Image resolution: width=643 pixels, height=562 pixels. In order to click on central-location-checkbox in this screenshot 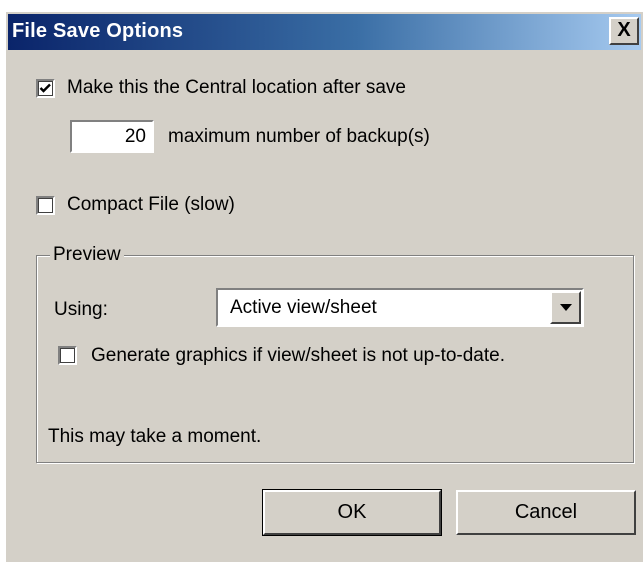, I will do `click(45, 88)`.